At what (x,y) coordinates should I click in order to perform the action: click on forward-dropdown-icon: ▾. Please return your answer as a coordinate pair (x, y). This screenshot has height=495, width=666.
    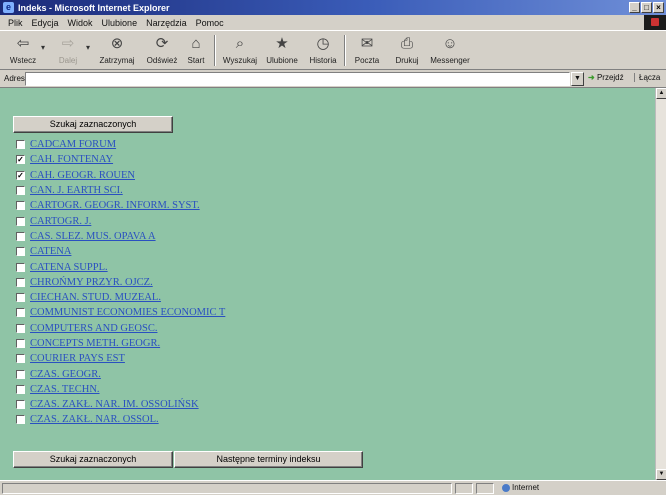
    Looking at the image, I should click on (88, 47).